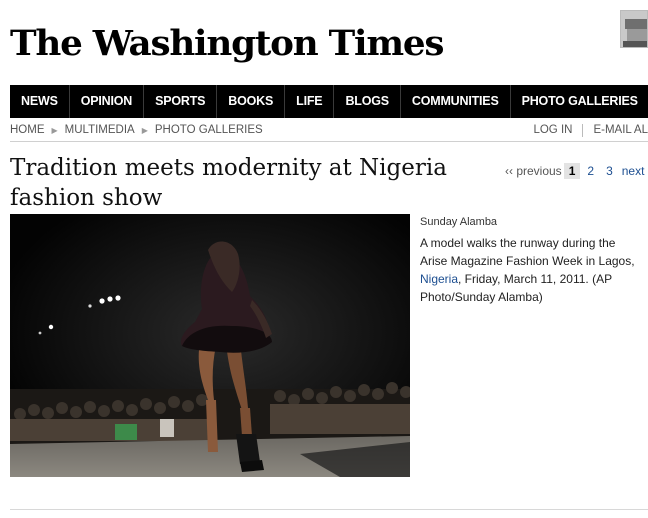 This screenshot has height=518, width=648. Describe the element at coordinates (579, 101) in the screenshot. I see `nav-item-photo-galleries: PHOTO GALLERIES` at that location.